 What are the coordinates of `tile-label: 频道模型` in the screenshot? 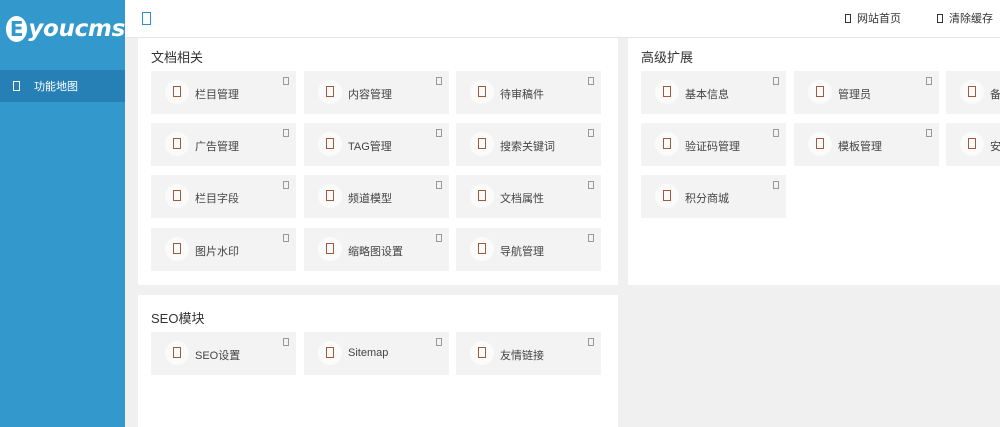 It's located at (370, 199).